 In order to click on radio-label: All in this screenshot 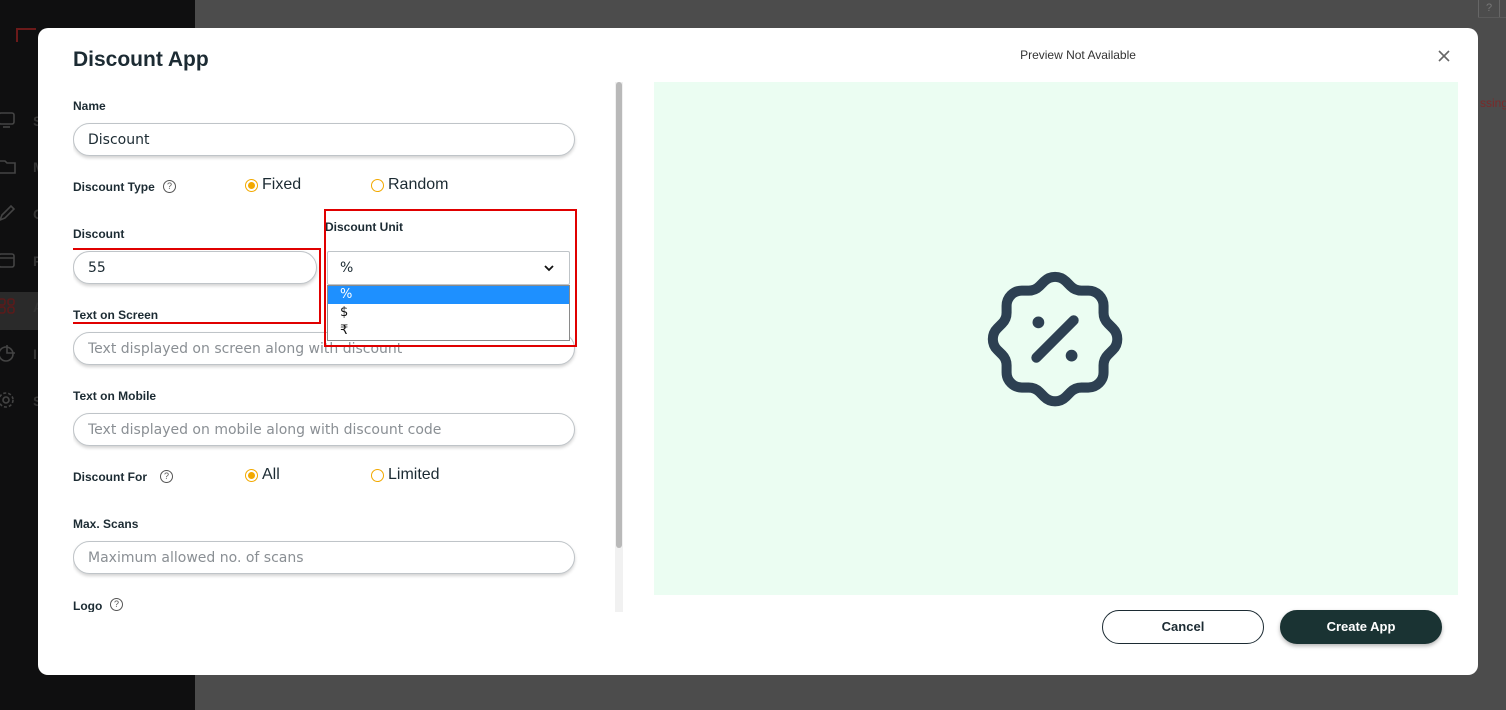, I will do `click(271, 474)`.